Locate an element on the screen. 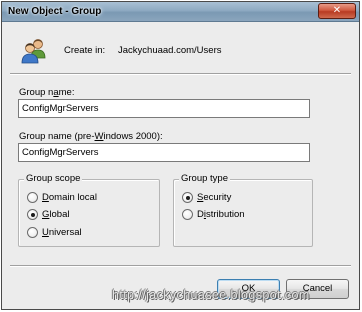  group-name-label: Group name: is located at coordinates (47, 92).